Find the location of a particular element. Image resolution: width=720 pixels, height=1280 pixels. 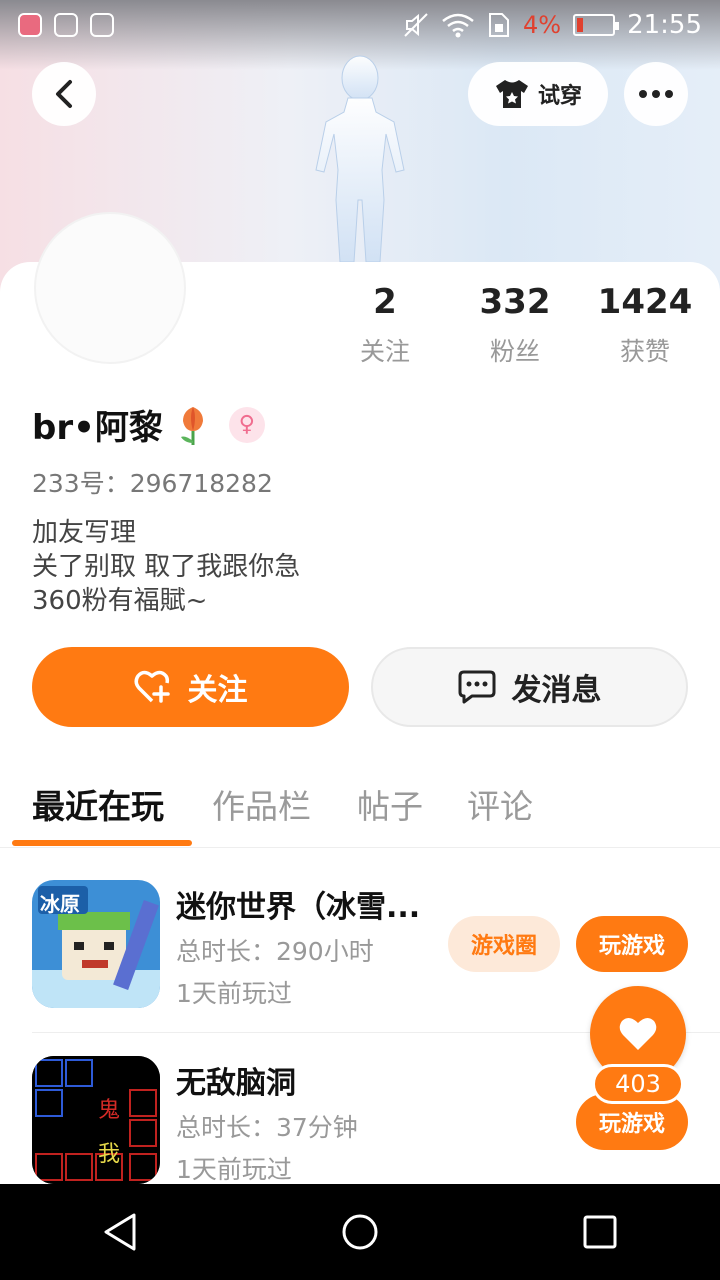

tshirt-icon is located at coordinates (511, 94).